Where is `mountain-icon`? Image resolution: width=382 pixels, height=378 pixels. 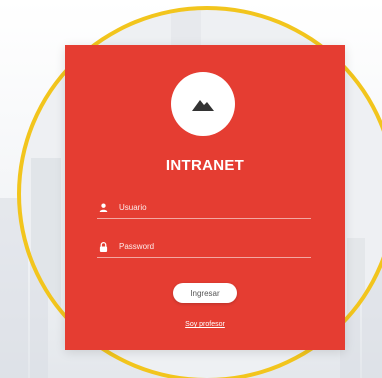 mountain-icon is located at coordinates (203, 105).